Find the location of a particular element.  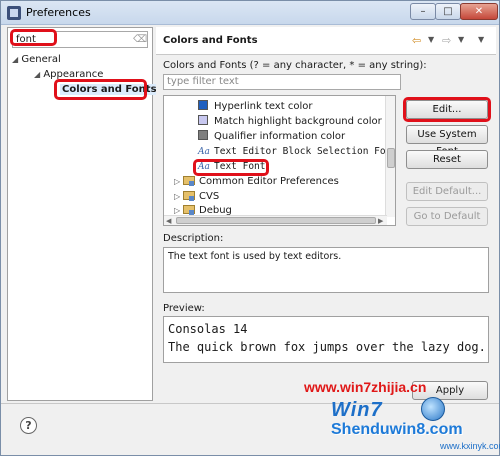

watermark-url-small: www.kxinyk.com is located at coordinates (470, 446).